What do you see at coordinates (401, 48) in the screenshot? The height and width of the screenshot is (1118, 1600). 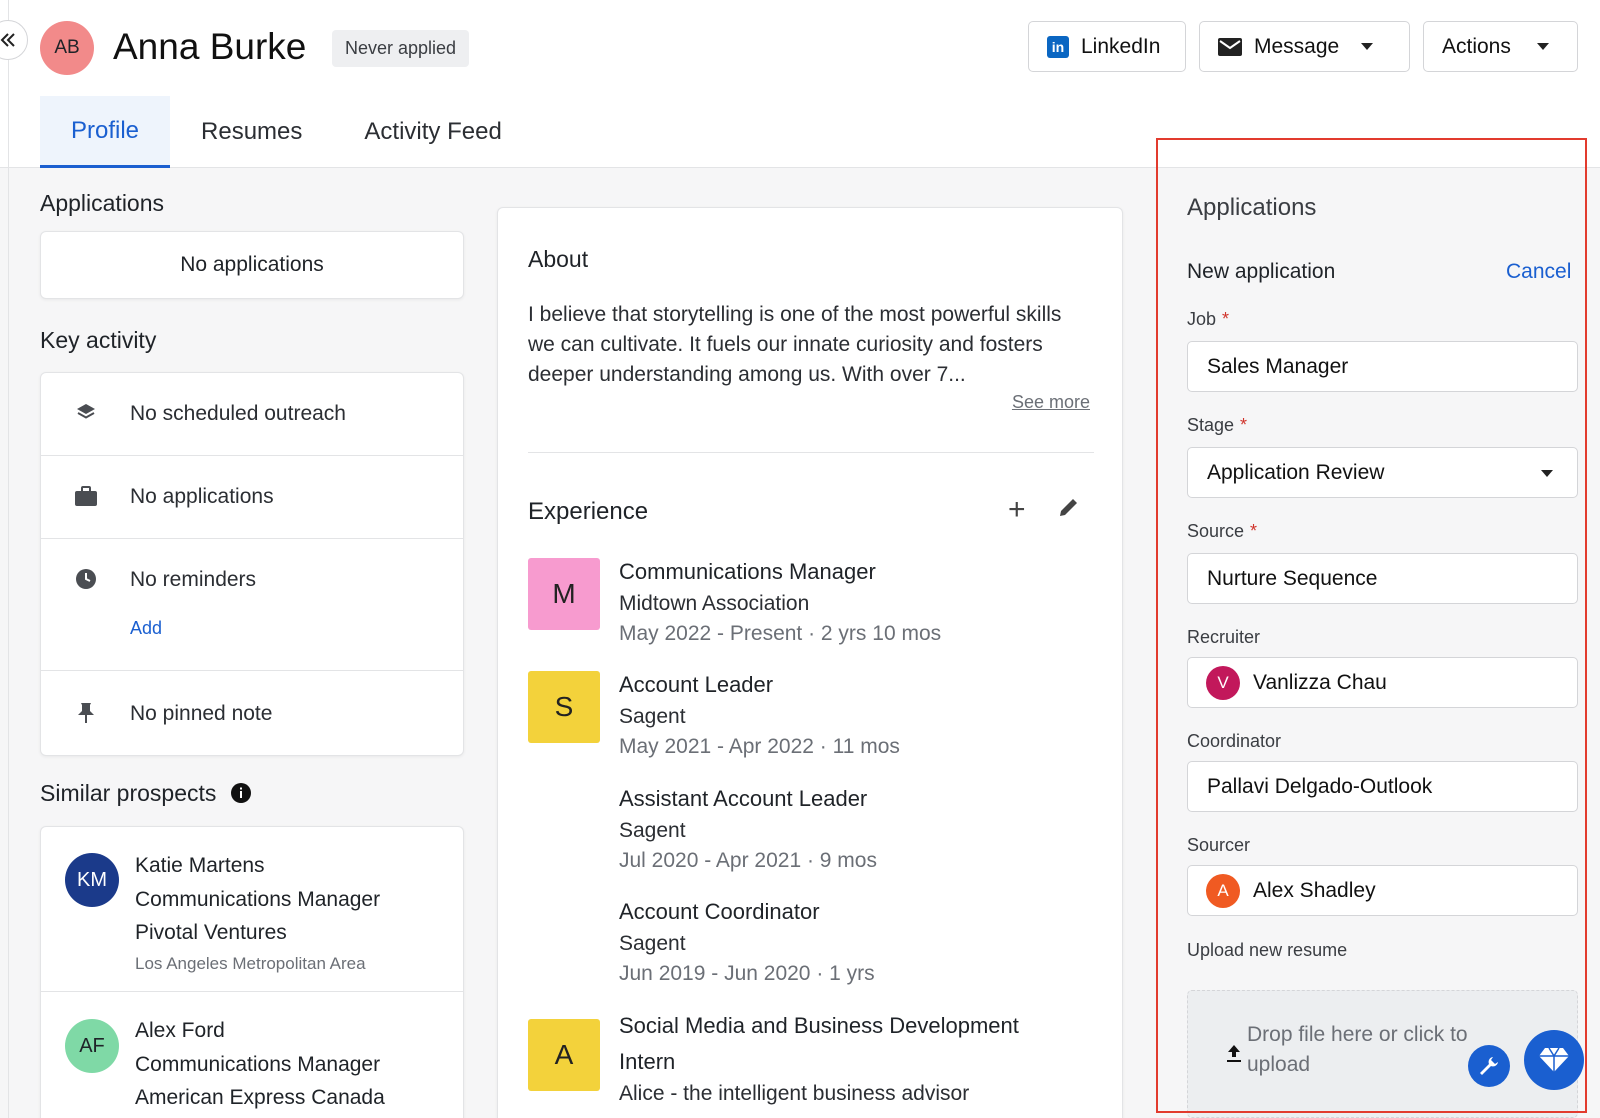 I see `status-badge: Never applied` at bounding box center [401, 48].